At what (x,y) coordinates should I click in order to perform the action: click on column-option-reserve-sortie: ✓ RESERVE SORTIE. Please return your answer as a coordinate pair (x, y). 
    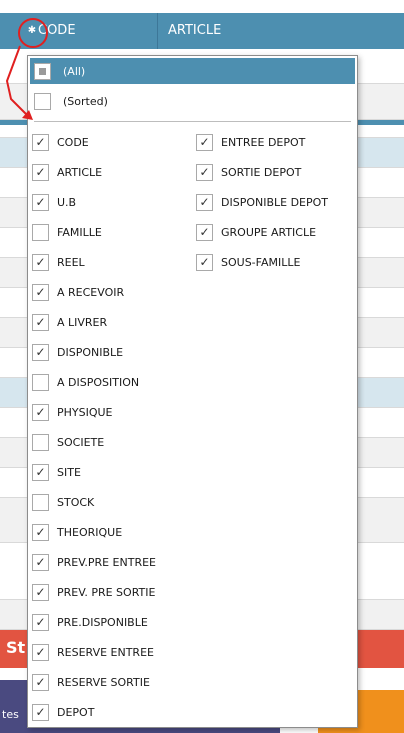
    Looking at the image, I should click on (94, 682).